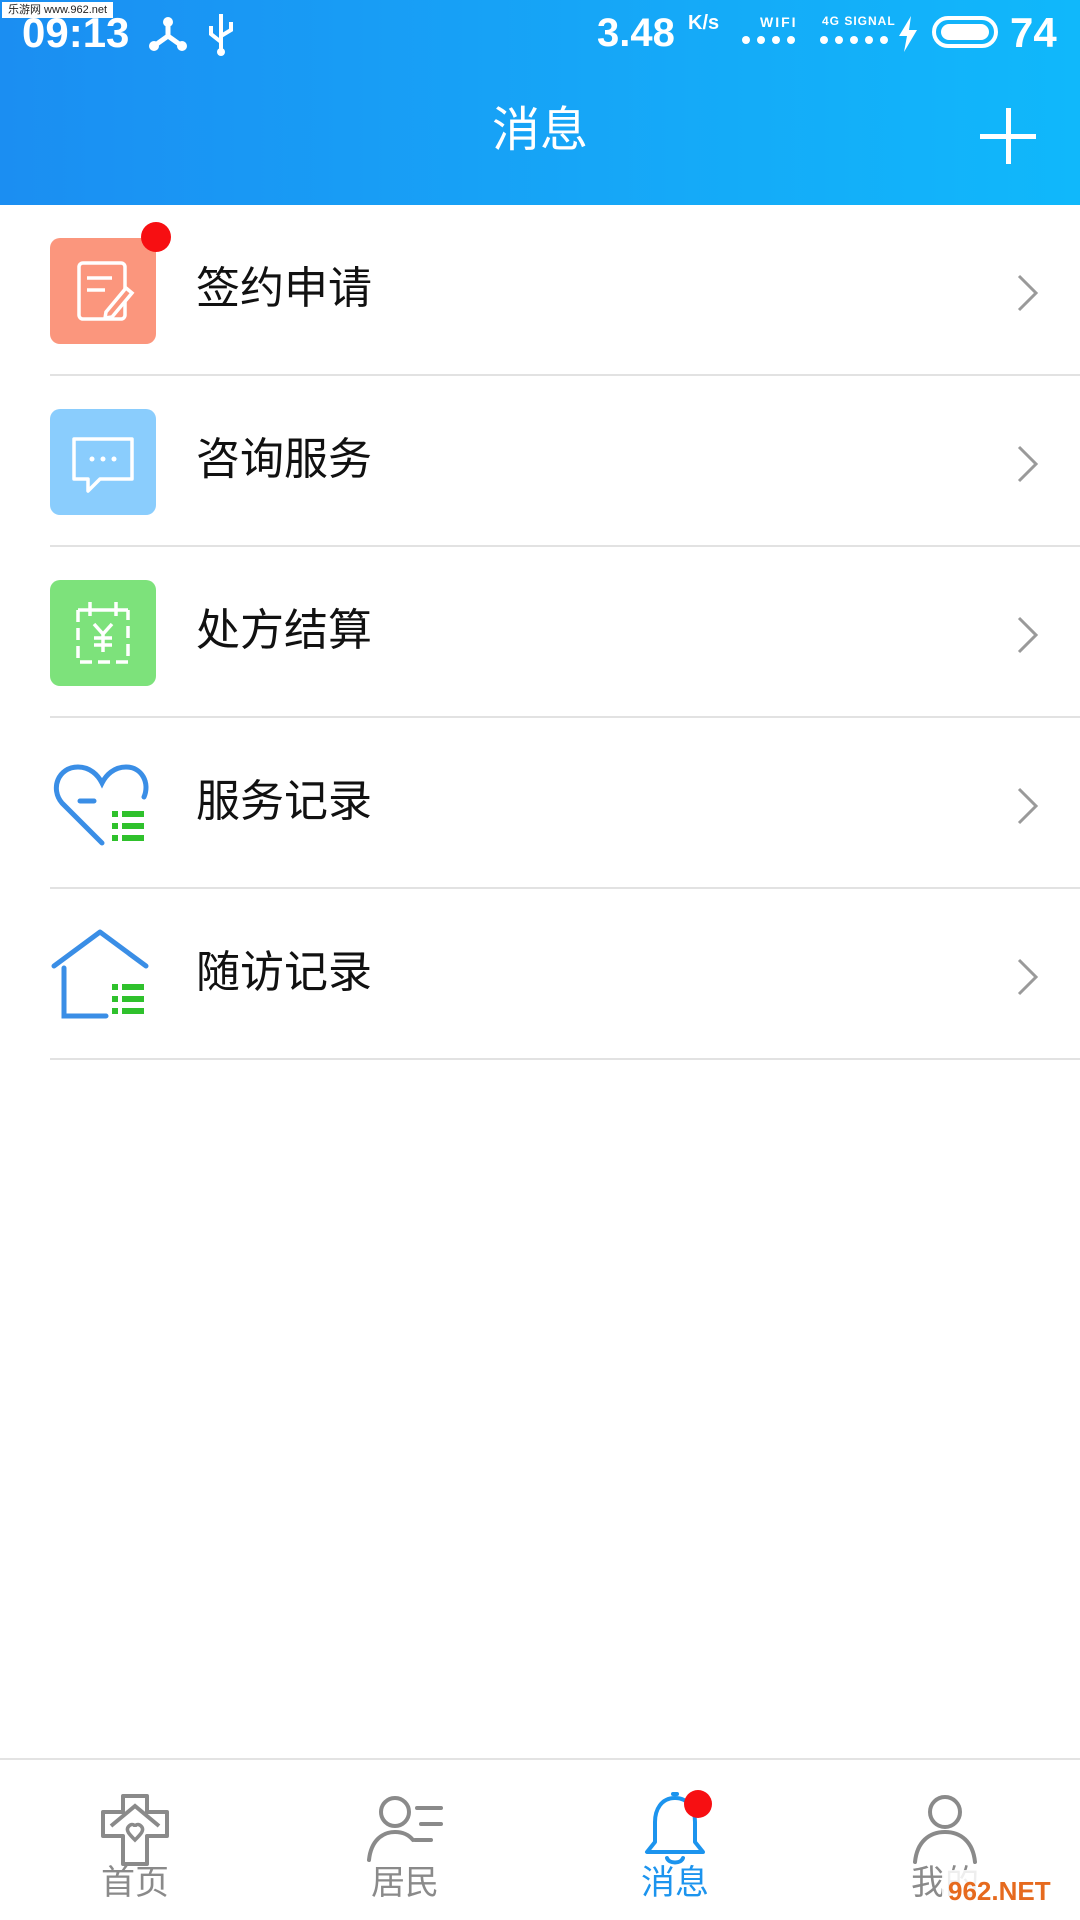  I want to click on tab-label: 居民, so click(405, 1883).